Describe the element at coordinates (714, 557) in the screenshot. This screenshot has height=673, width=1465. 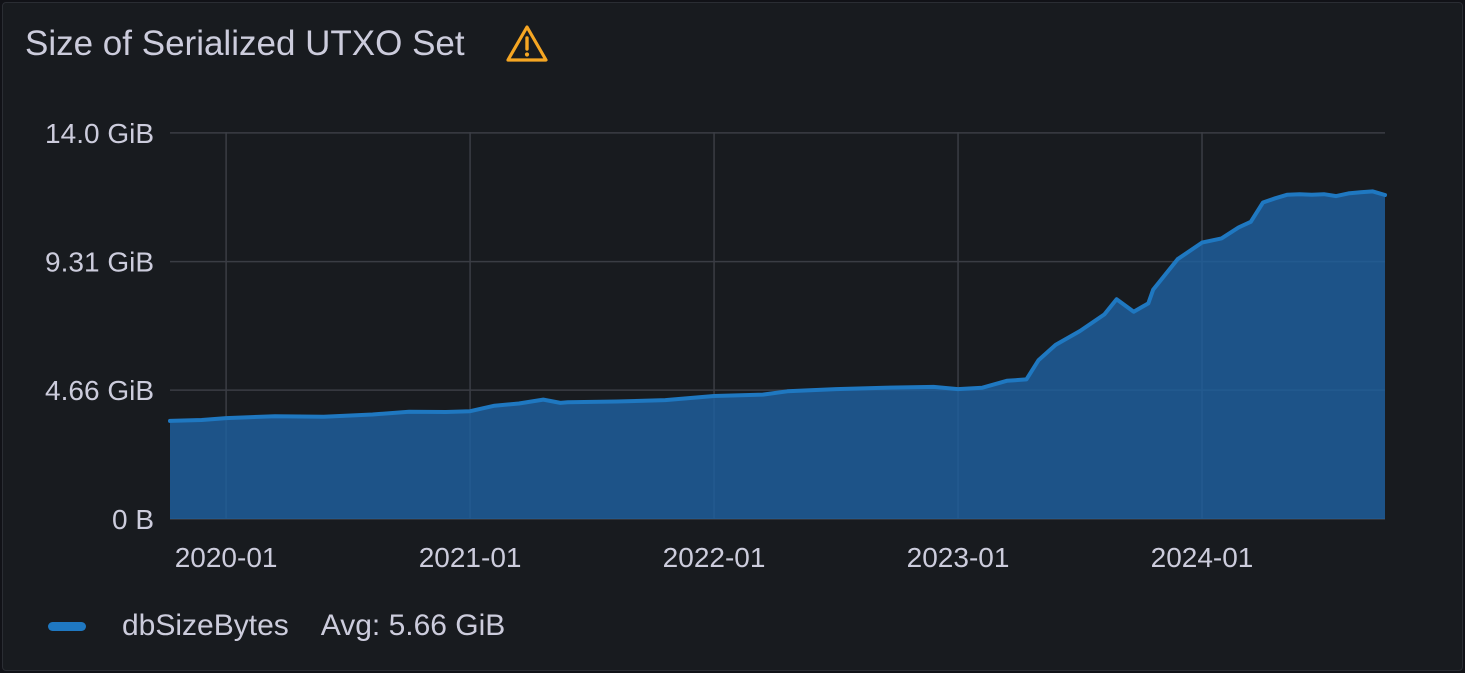
I see `x-tick-label: 2022-01` at that location.